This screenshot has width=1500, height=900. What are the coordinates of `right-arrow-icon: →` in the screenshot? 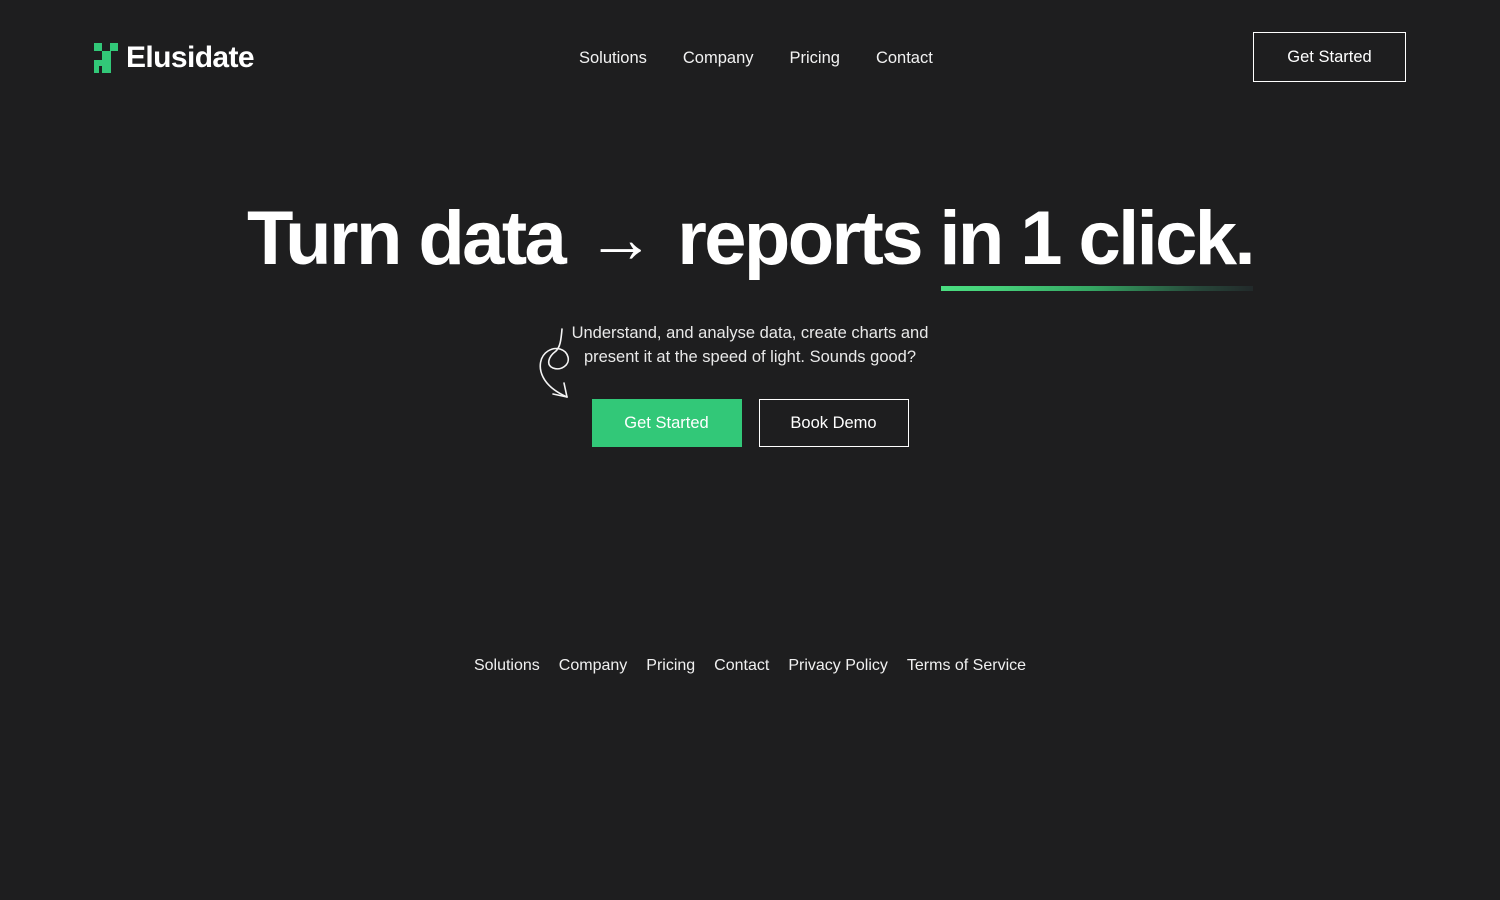 It's located at (620, 239).